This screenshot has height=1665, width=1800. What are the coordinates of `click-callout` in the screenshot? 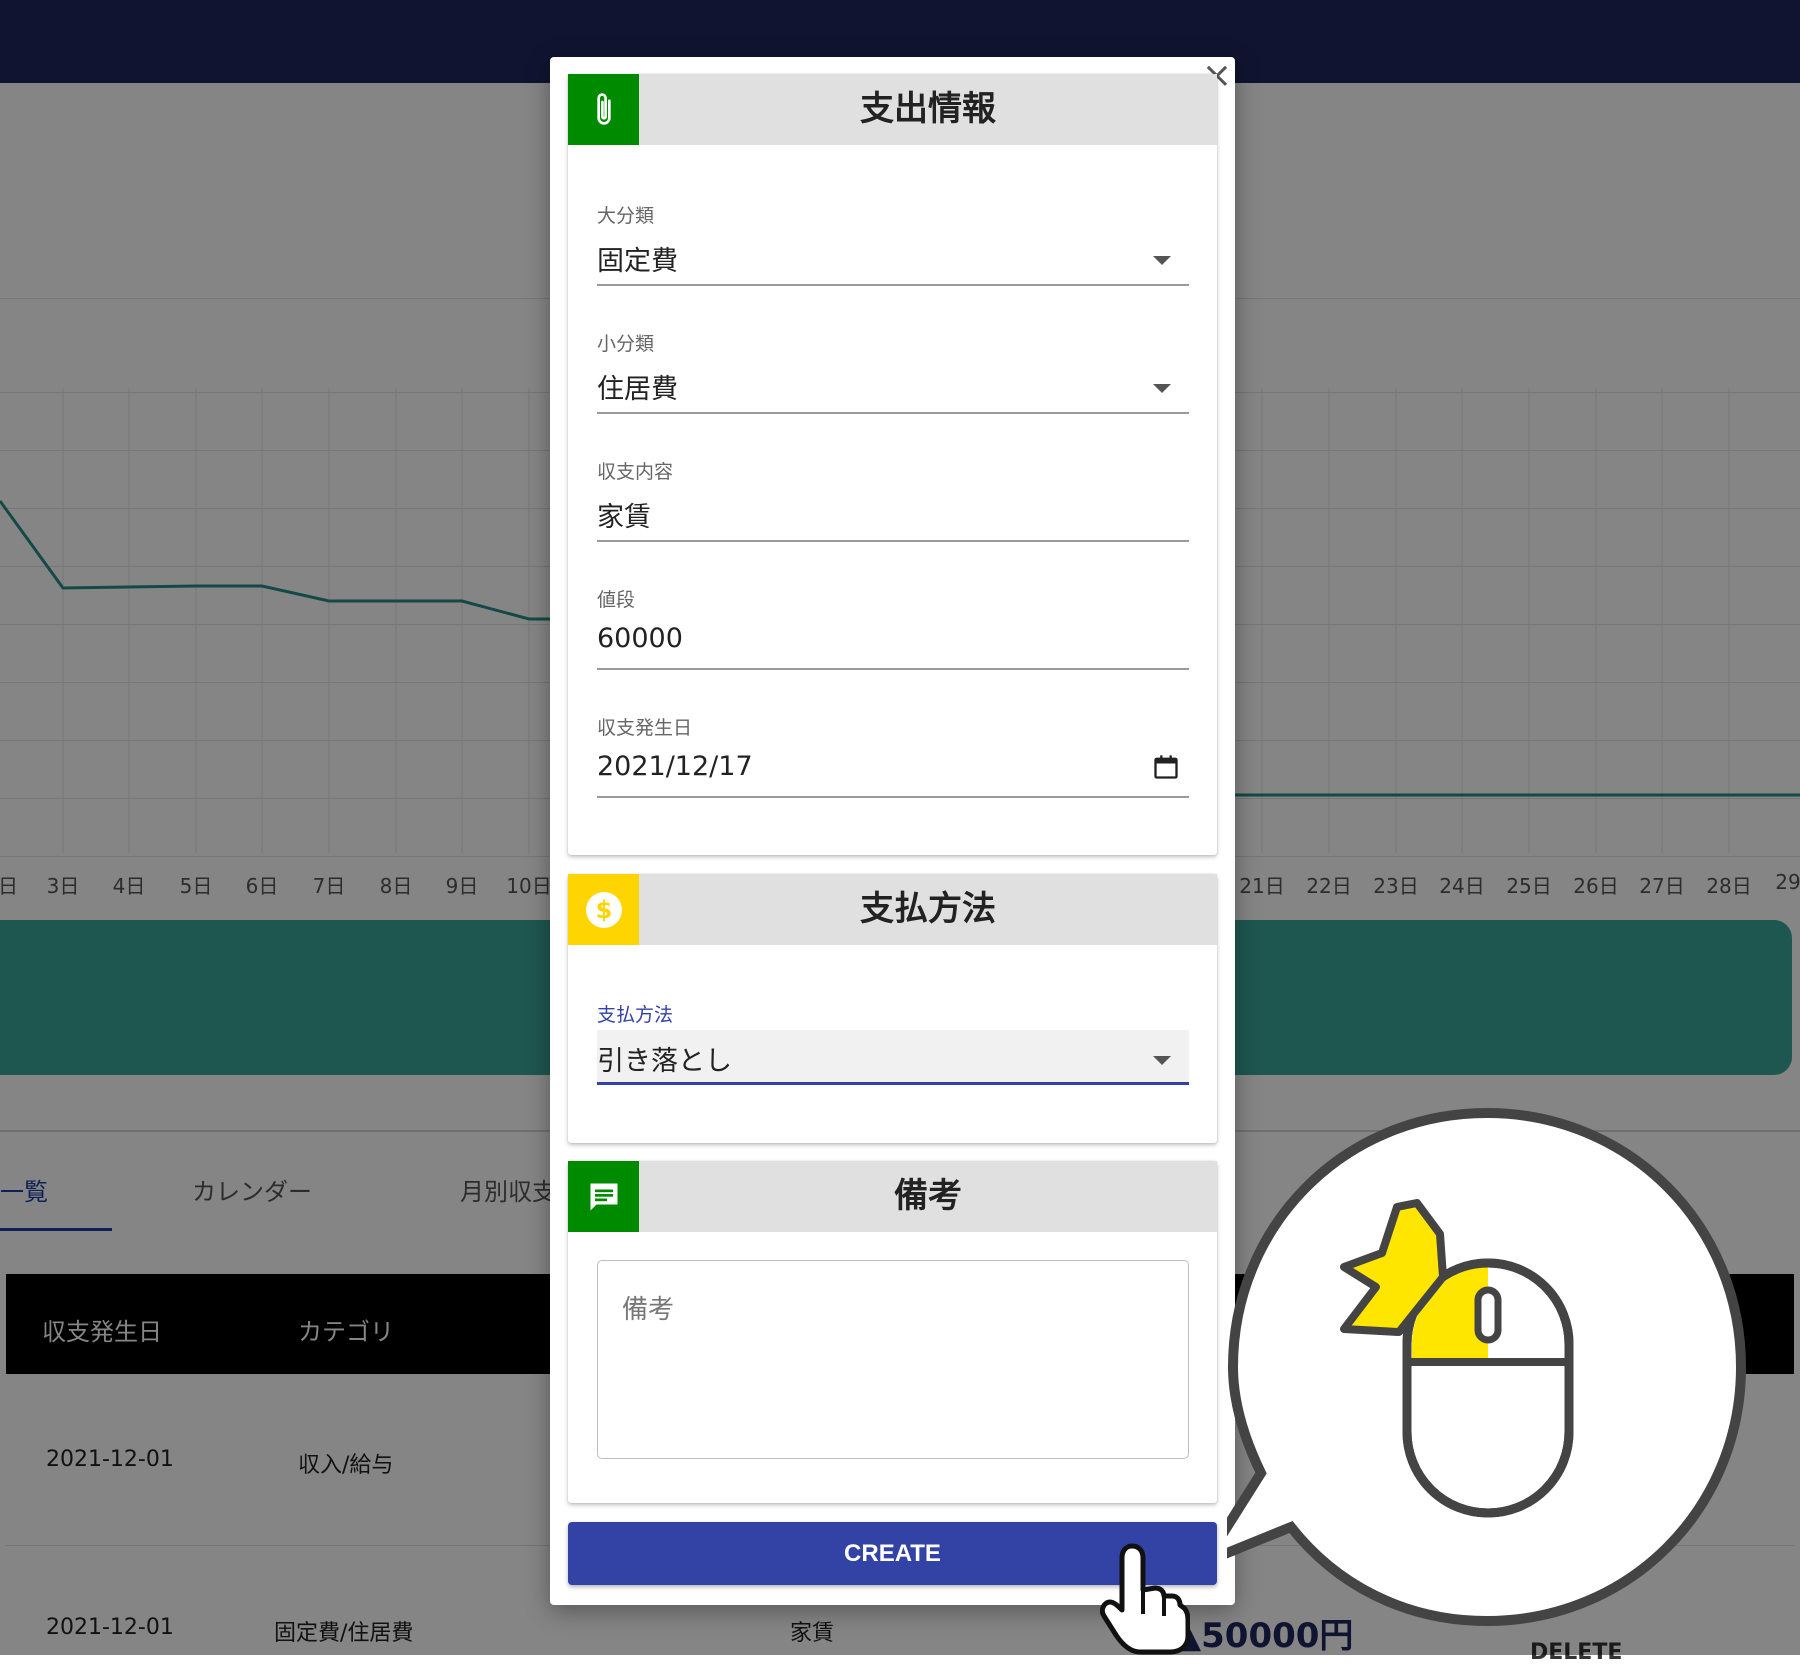 It's located at (1487, 1367).